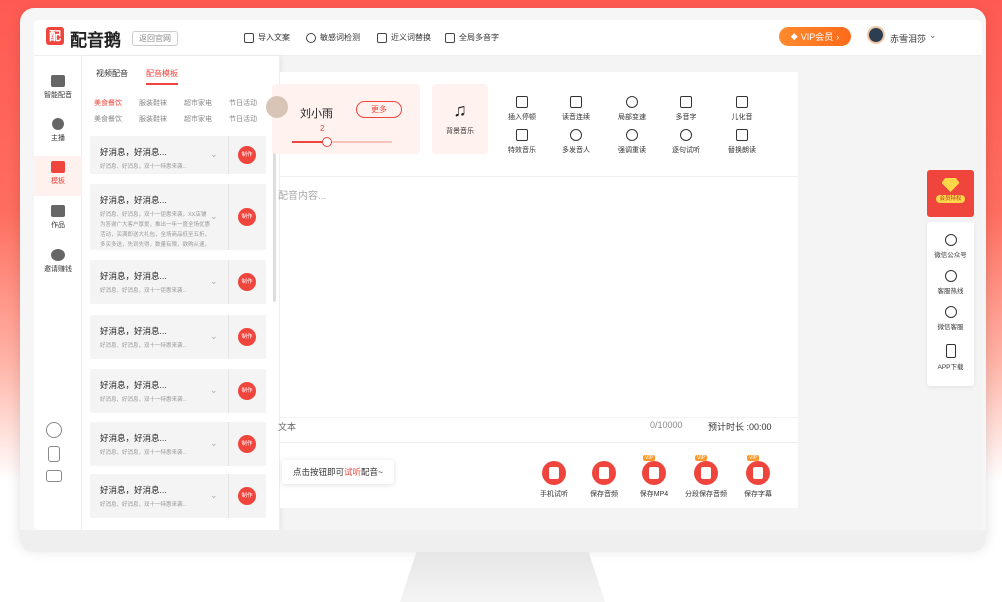 This screenshot has height=602, width=1002. What do you see at coordinates (277, 107) in the screenshot?
I see `speaker-avatar` at bounding box center [277, 107].